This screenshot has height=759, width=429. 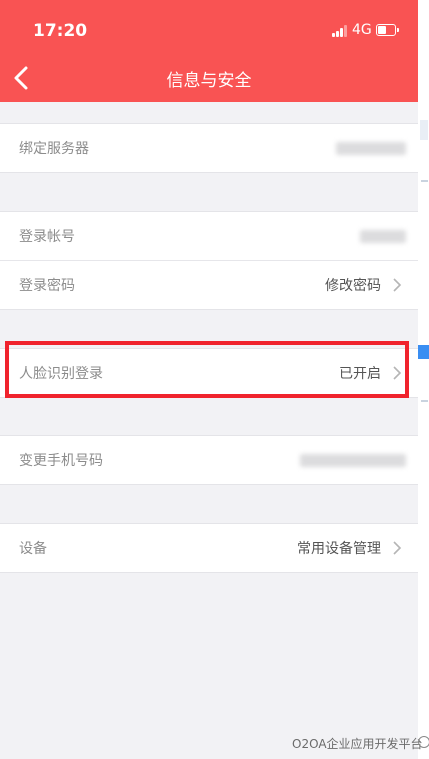 What do you see at coordinates (339, 549) in the screenshot?
I see `row-value: 常用设备管理` at bounding box center [339, 549].